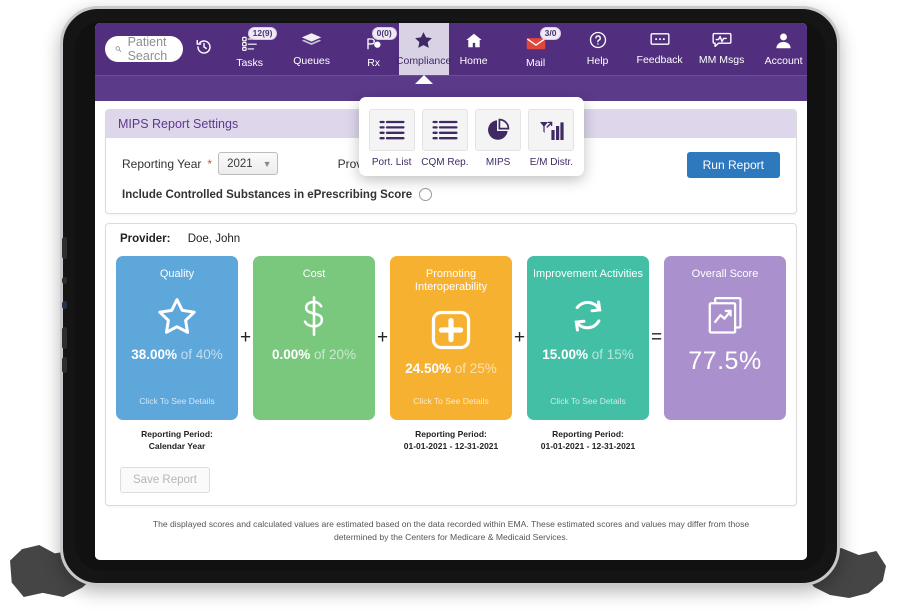 The height and width of the screenshot is (611, 900). Describe the element at coordinates (597, 61) in the screenshot. I see `nav-label-help: Help` at that location.